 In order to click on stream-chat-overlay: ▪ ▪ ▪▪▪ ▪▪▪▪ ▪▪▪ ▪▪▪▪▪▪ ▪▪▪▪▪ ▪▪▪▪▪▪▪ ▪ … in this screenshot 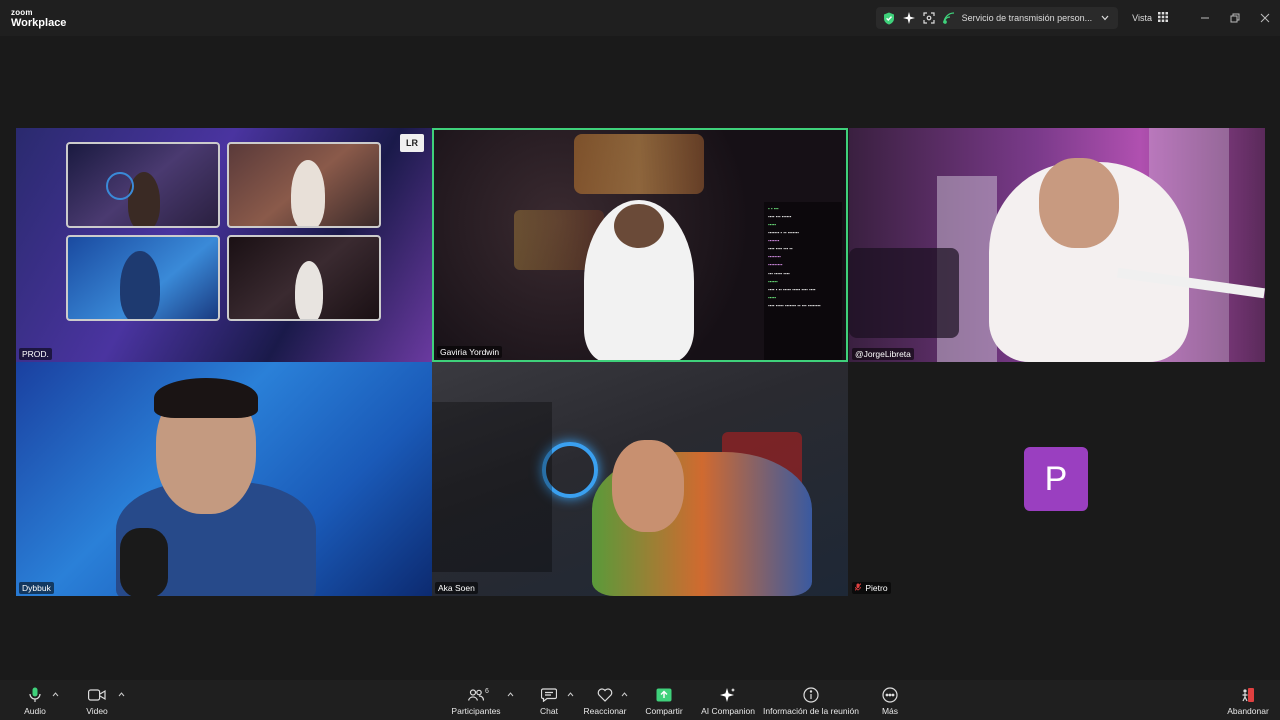, I will do `click(803, 281)`.